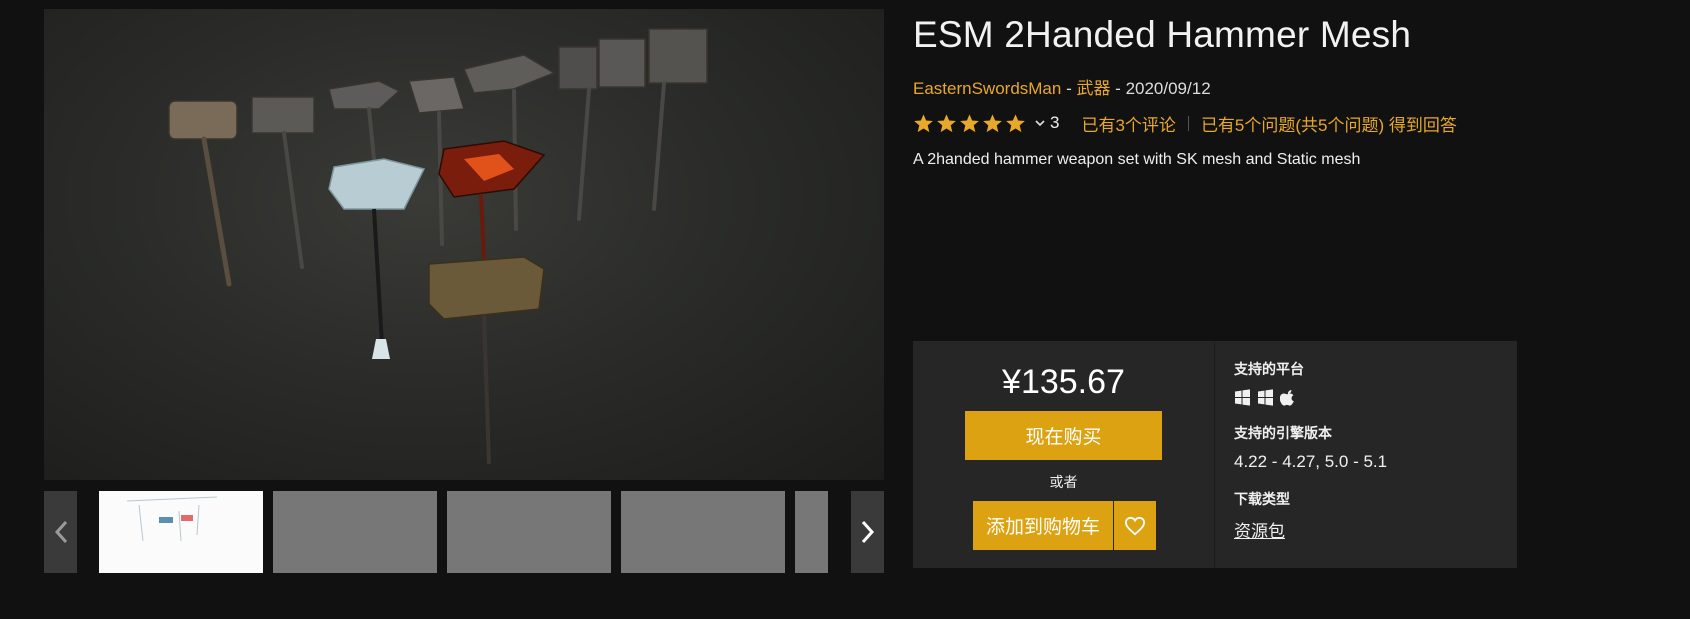 Image resolution: width=1690 pixels, height=619 pixels. What do you see at coordinates (1329, 123) in the screenshot?
I see `questions-link: 已有5个问题(共5个问题) 得到回答` at bounding box center [1329, 123].